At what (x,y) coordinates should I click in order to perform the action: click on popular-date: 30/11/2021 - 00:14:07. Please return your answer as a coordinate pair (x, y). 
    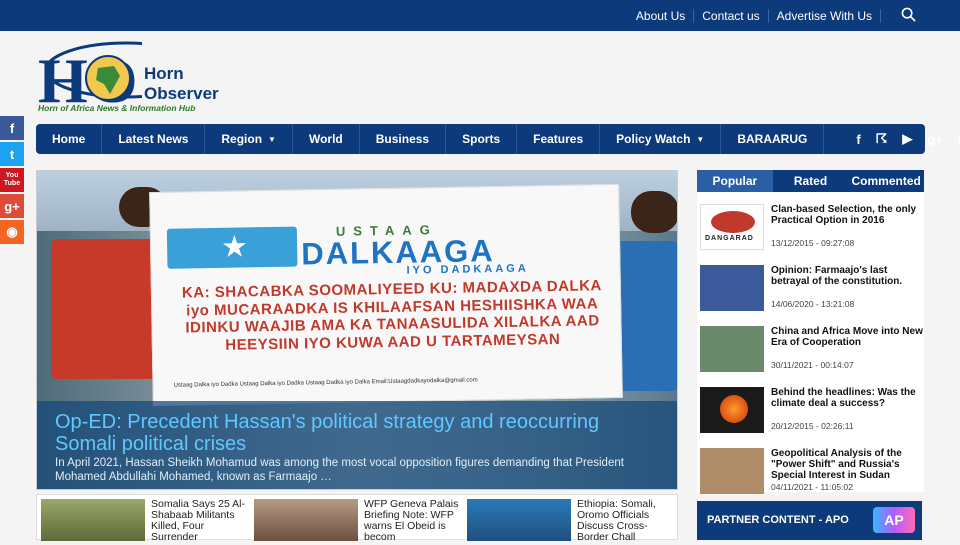
    Looking at the image, I should click on (812, 365).